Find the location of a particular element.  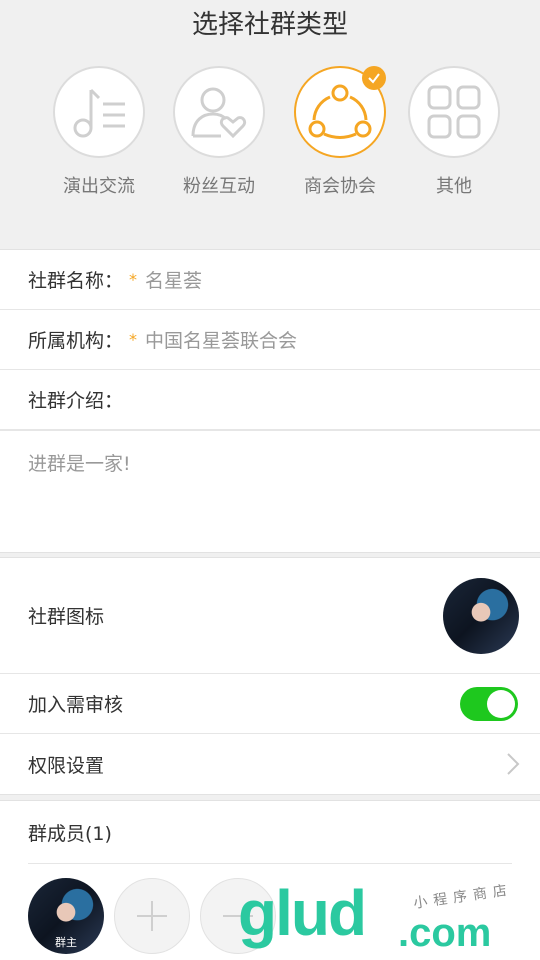

icon-row: 社群图标 is located at coordinates (270, 616).